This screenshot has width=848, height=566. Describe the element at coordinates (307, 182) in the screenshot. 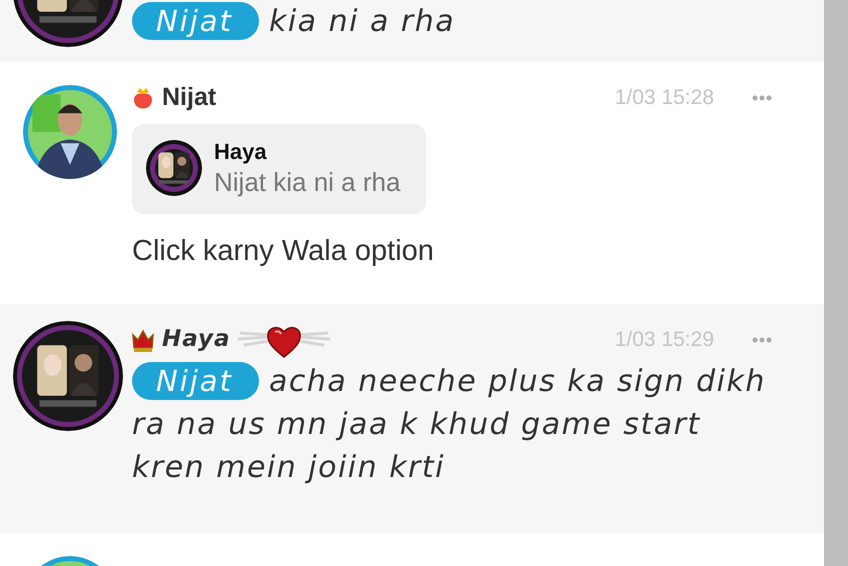

I see `quoted-text: Nijat kia ni a rha` at that location.